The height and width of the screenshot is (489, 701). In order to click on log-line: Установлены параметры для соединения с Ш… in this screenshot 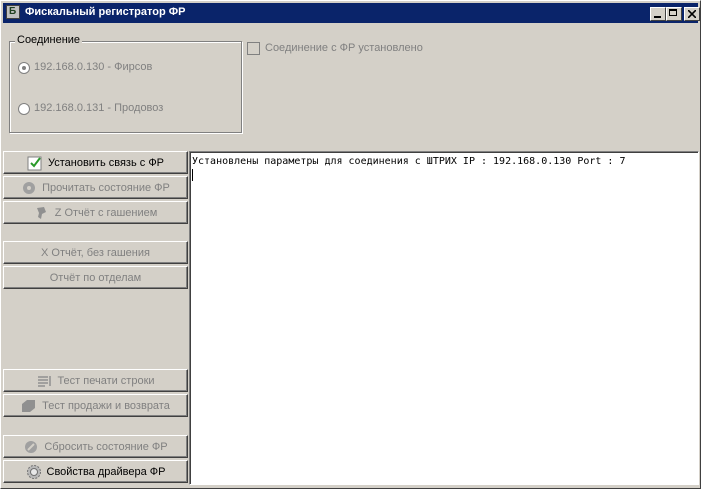, I will do `click(409, 161)`.